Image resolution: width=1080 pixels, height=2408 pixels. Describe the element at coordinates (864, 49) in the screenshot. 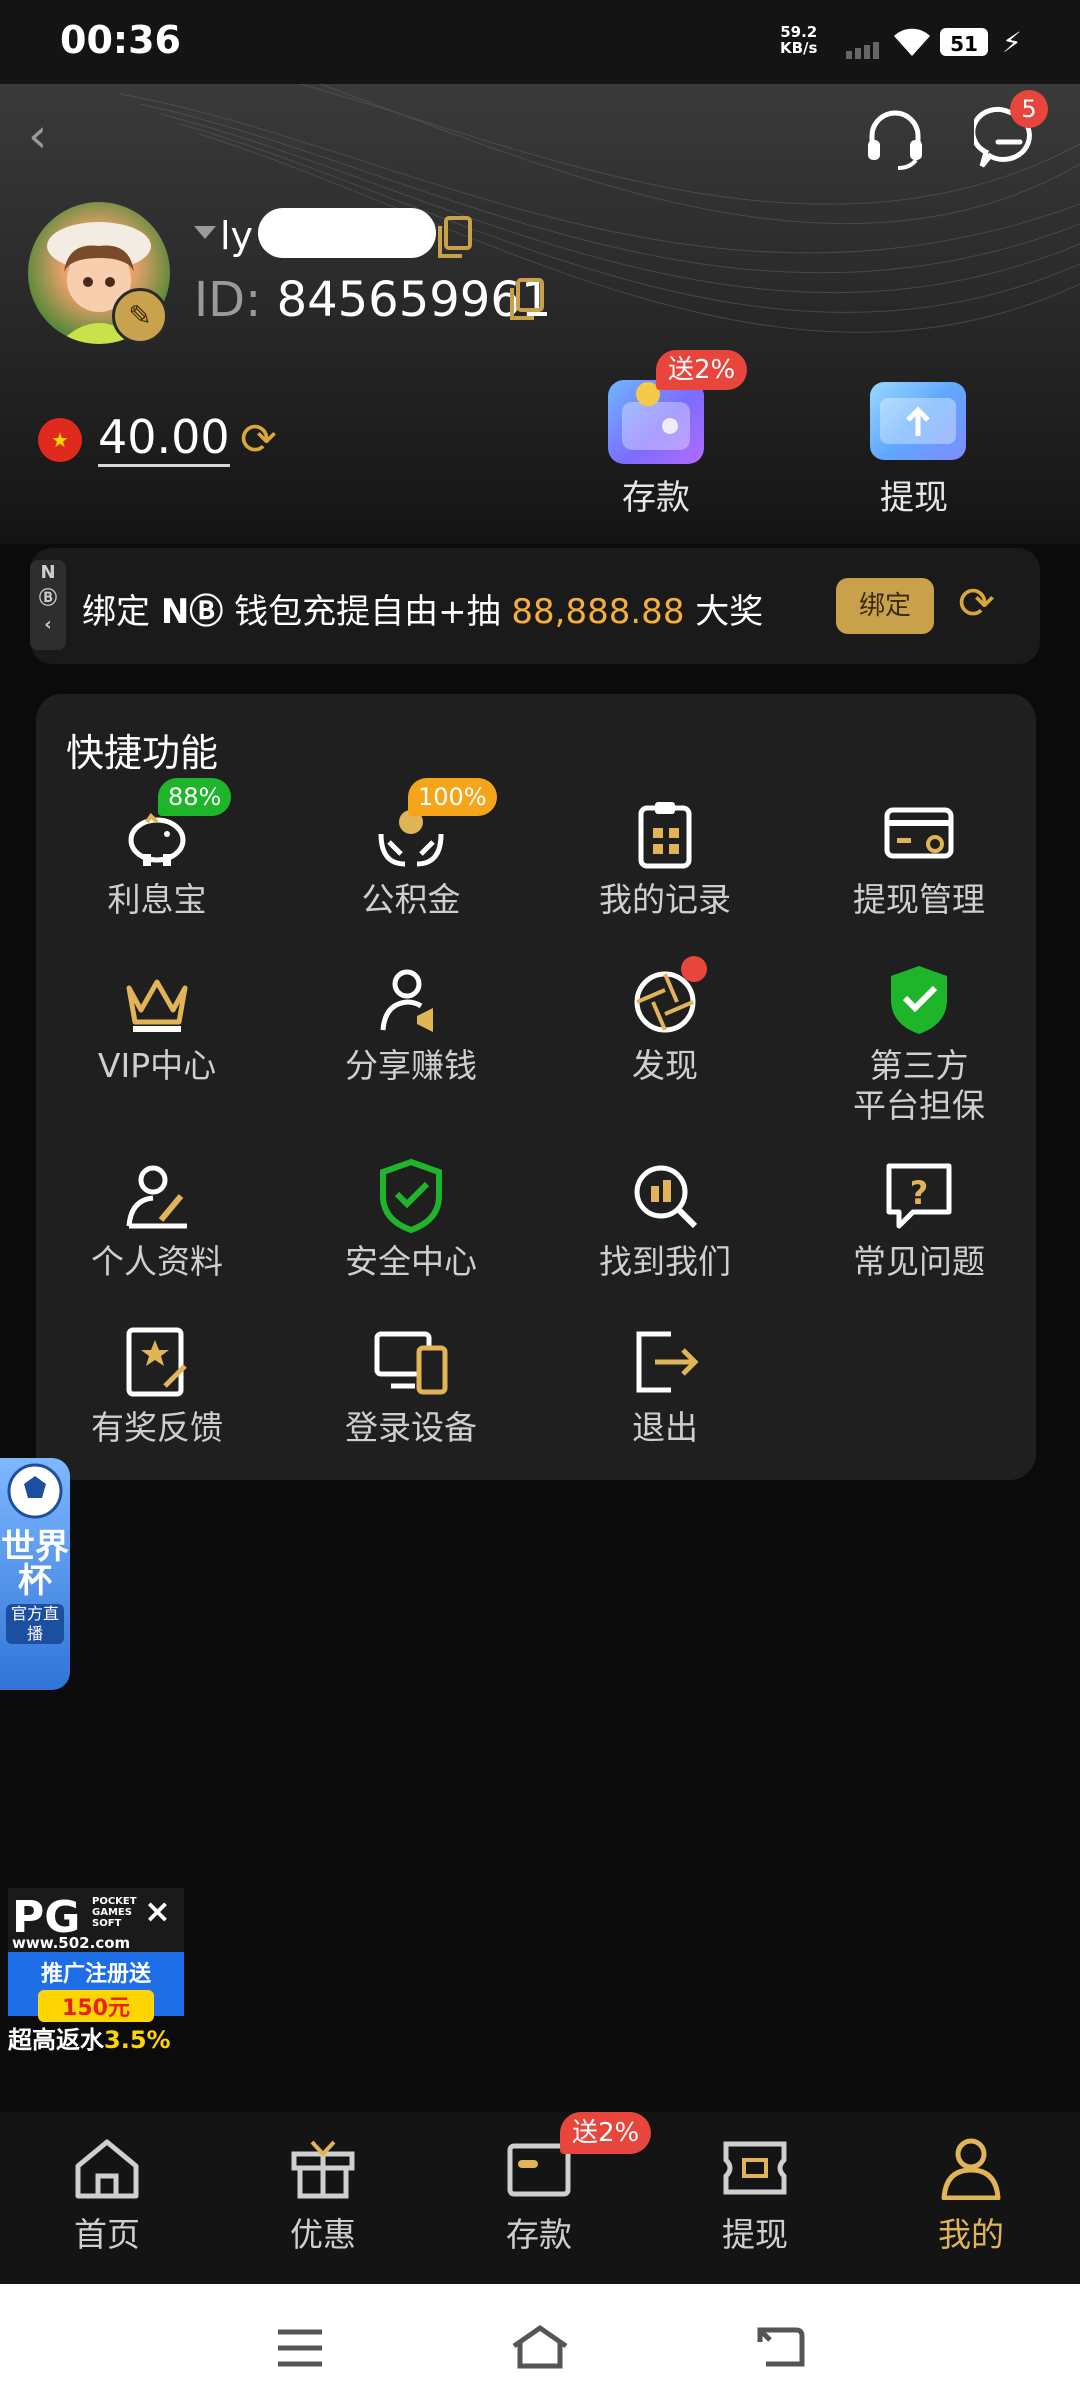

I see `signal-icon` at that location.